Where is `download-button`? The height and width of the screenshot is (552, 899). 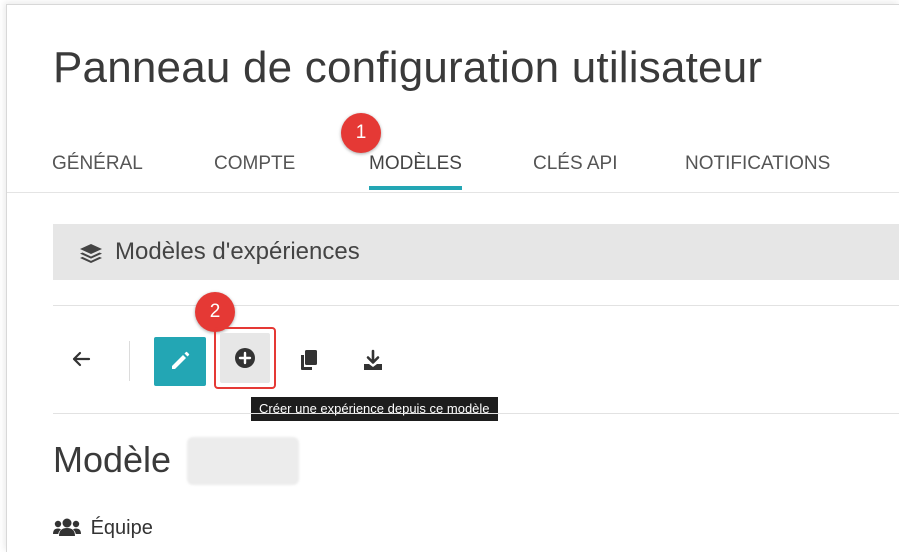
download-button is located at coordinates (373, 360).